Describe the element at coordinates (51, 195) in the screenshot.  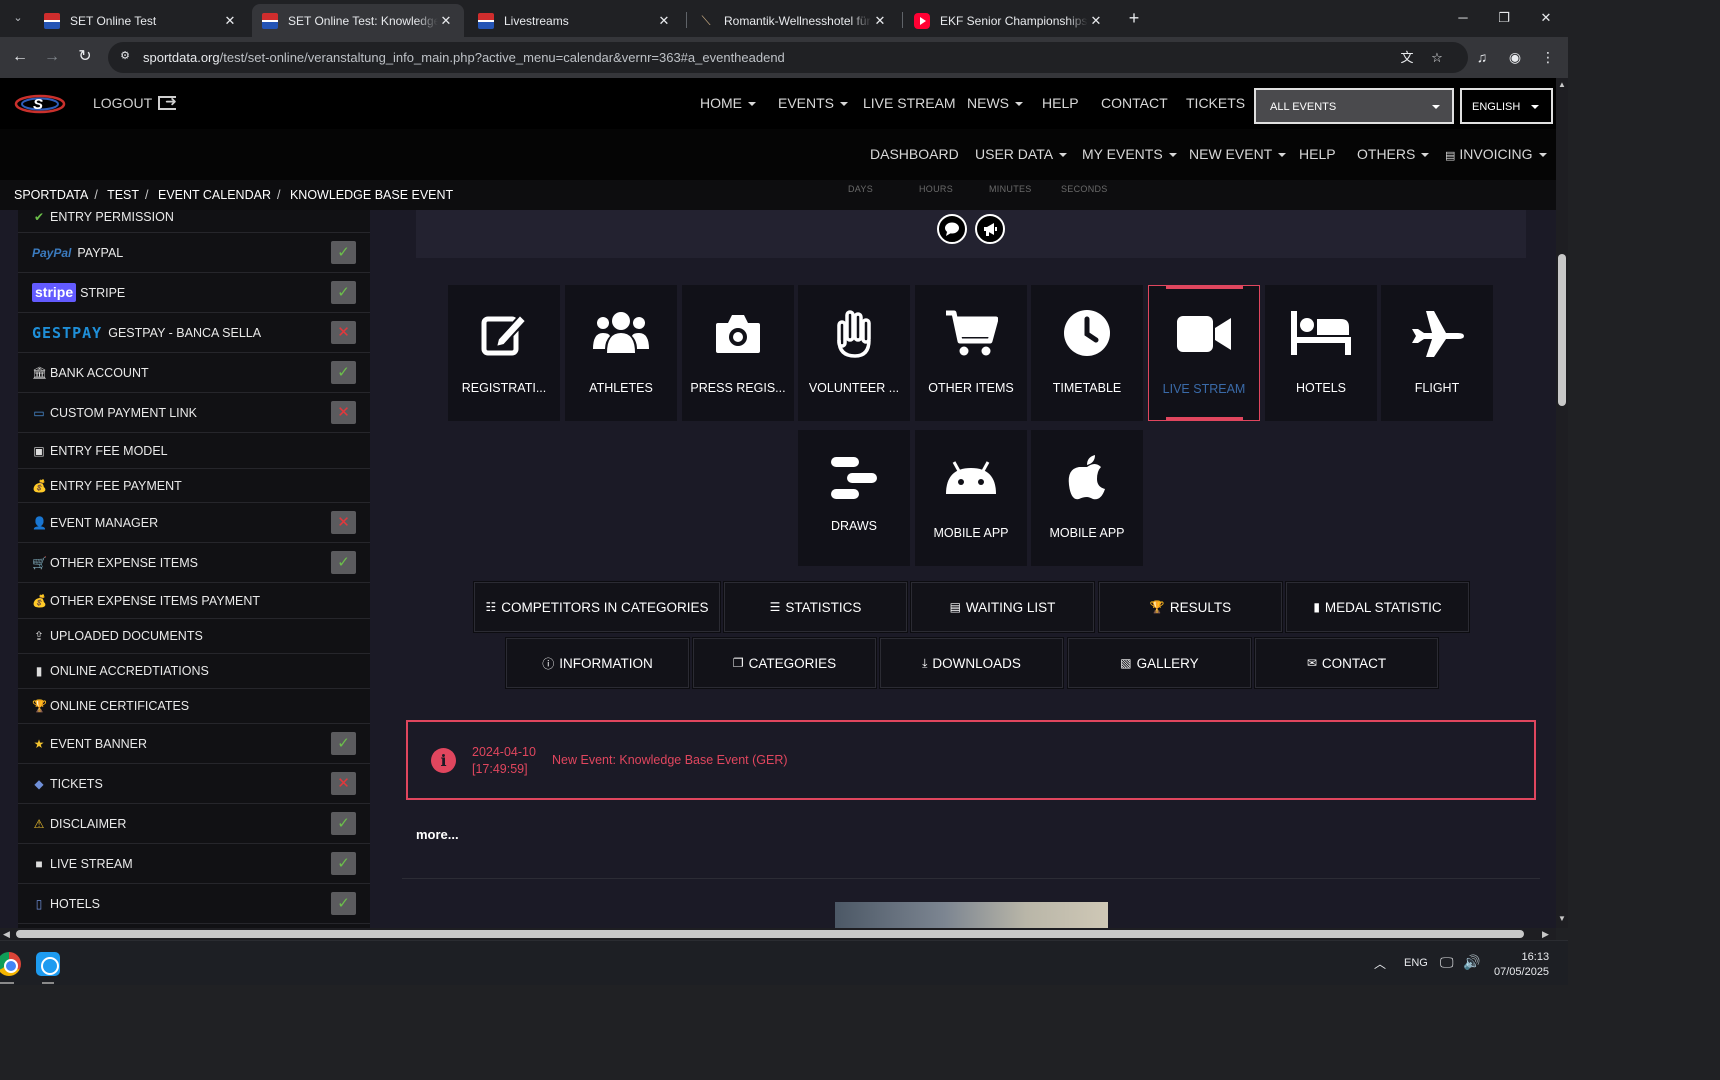
I see `breadcrumb-link: SPORTDATA` at that location.